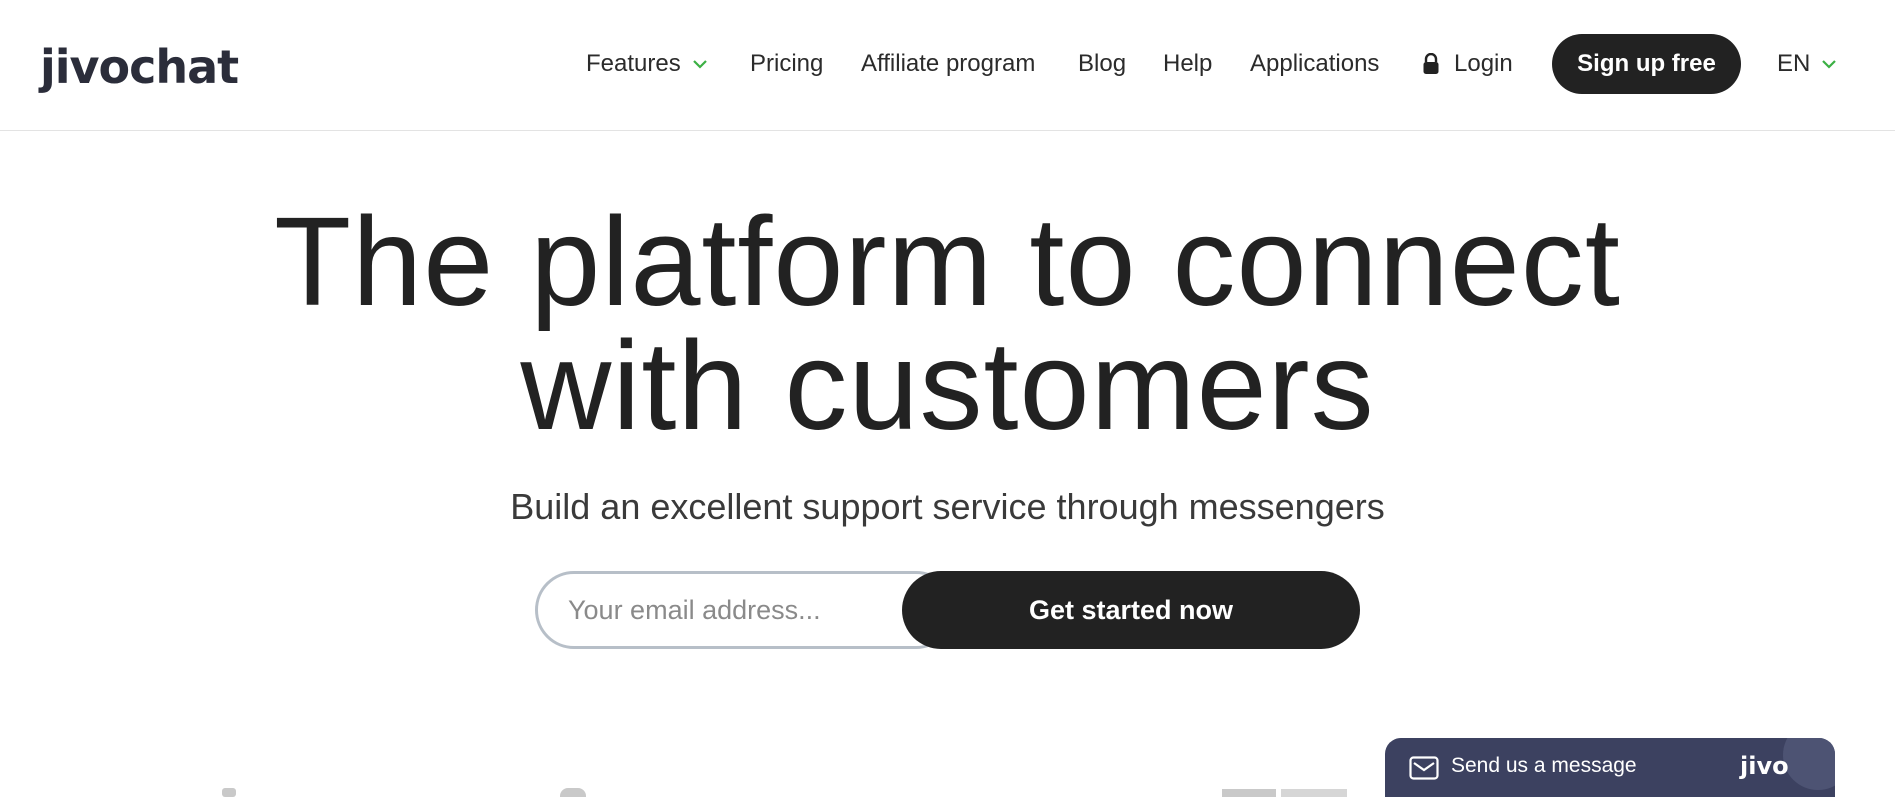  I want to click on nav-help-label: Help, so click(1188, 63).